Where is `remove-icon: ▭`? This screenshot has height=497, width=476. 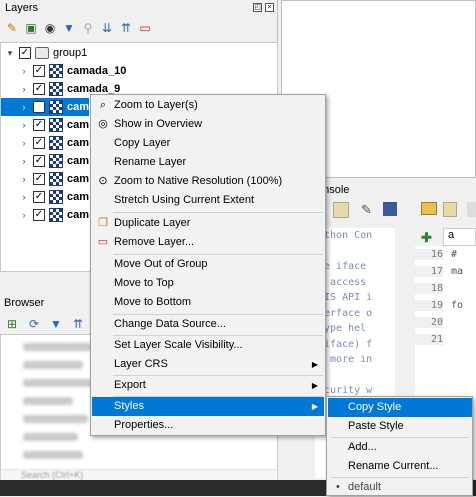 remove-icon: ▭ is located at coordinates (103, 242).